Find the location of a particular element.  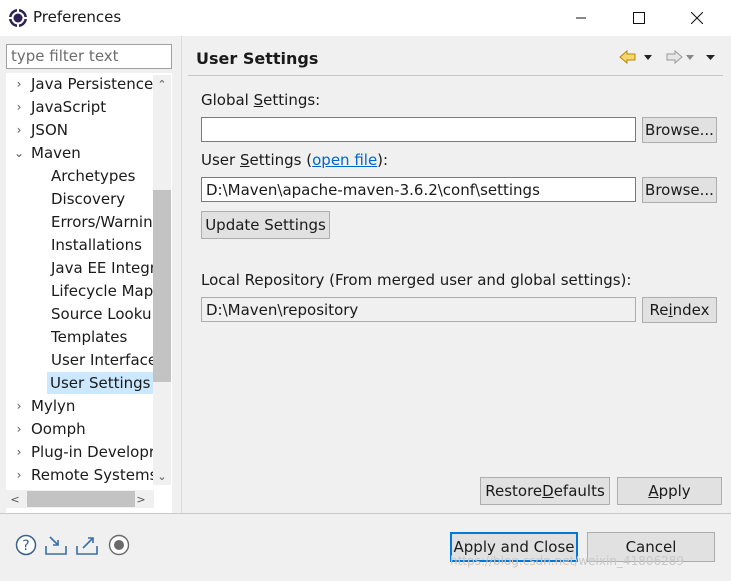

page-navigation is located at coordinates (670, 57).